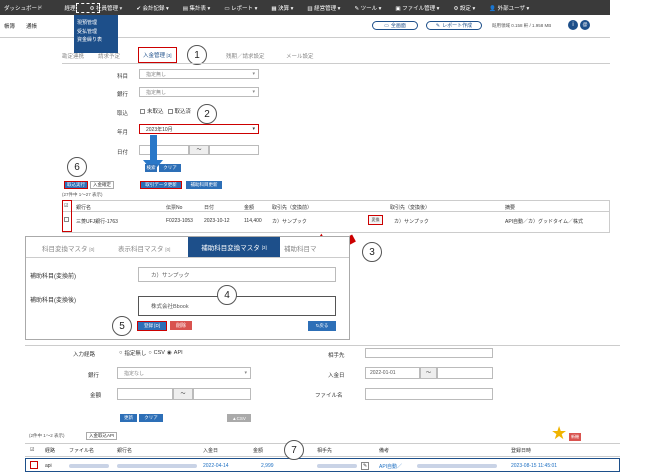  What do you see at coordinates (322, 443) in the screenshot?
I see `table2-top-border` at bounding box center [322, 443].